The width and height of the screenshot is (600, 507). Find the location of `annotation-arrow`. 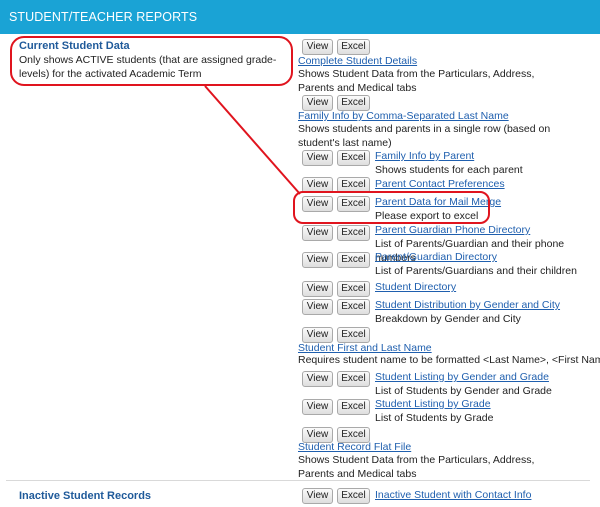

annotation-arrow is located at coordinates (252, 140).